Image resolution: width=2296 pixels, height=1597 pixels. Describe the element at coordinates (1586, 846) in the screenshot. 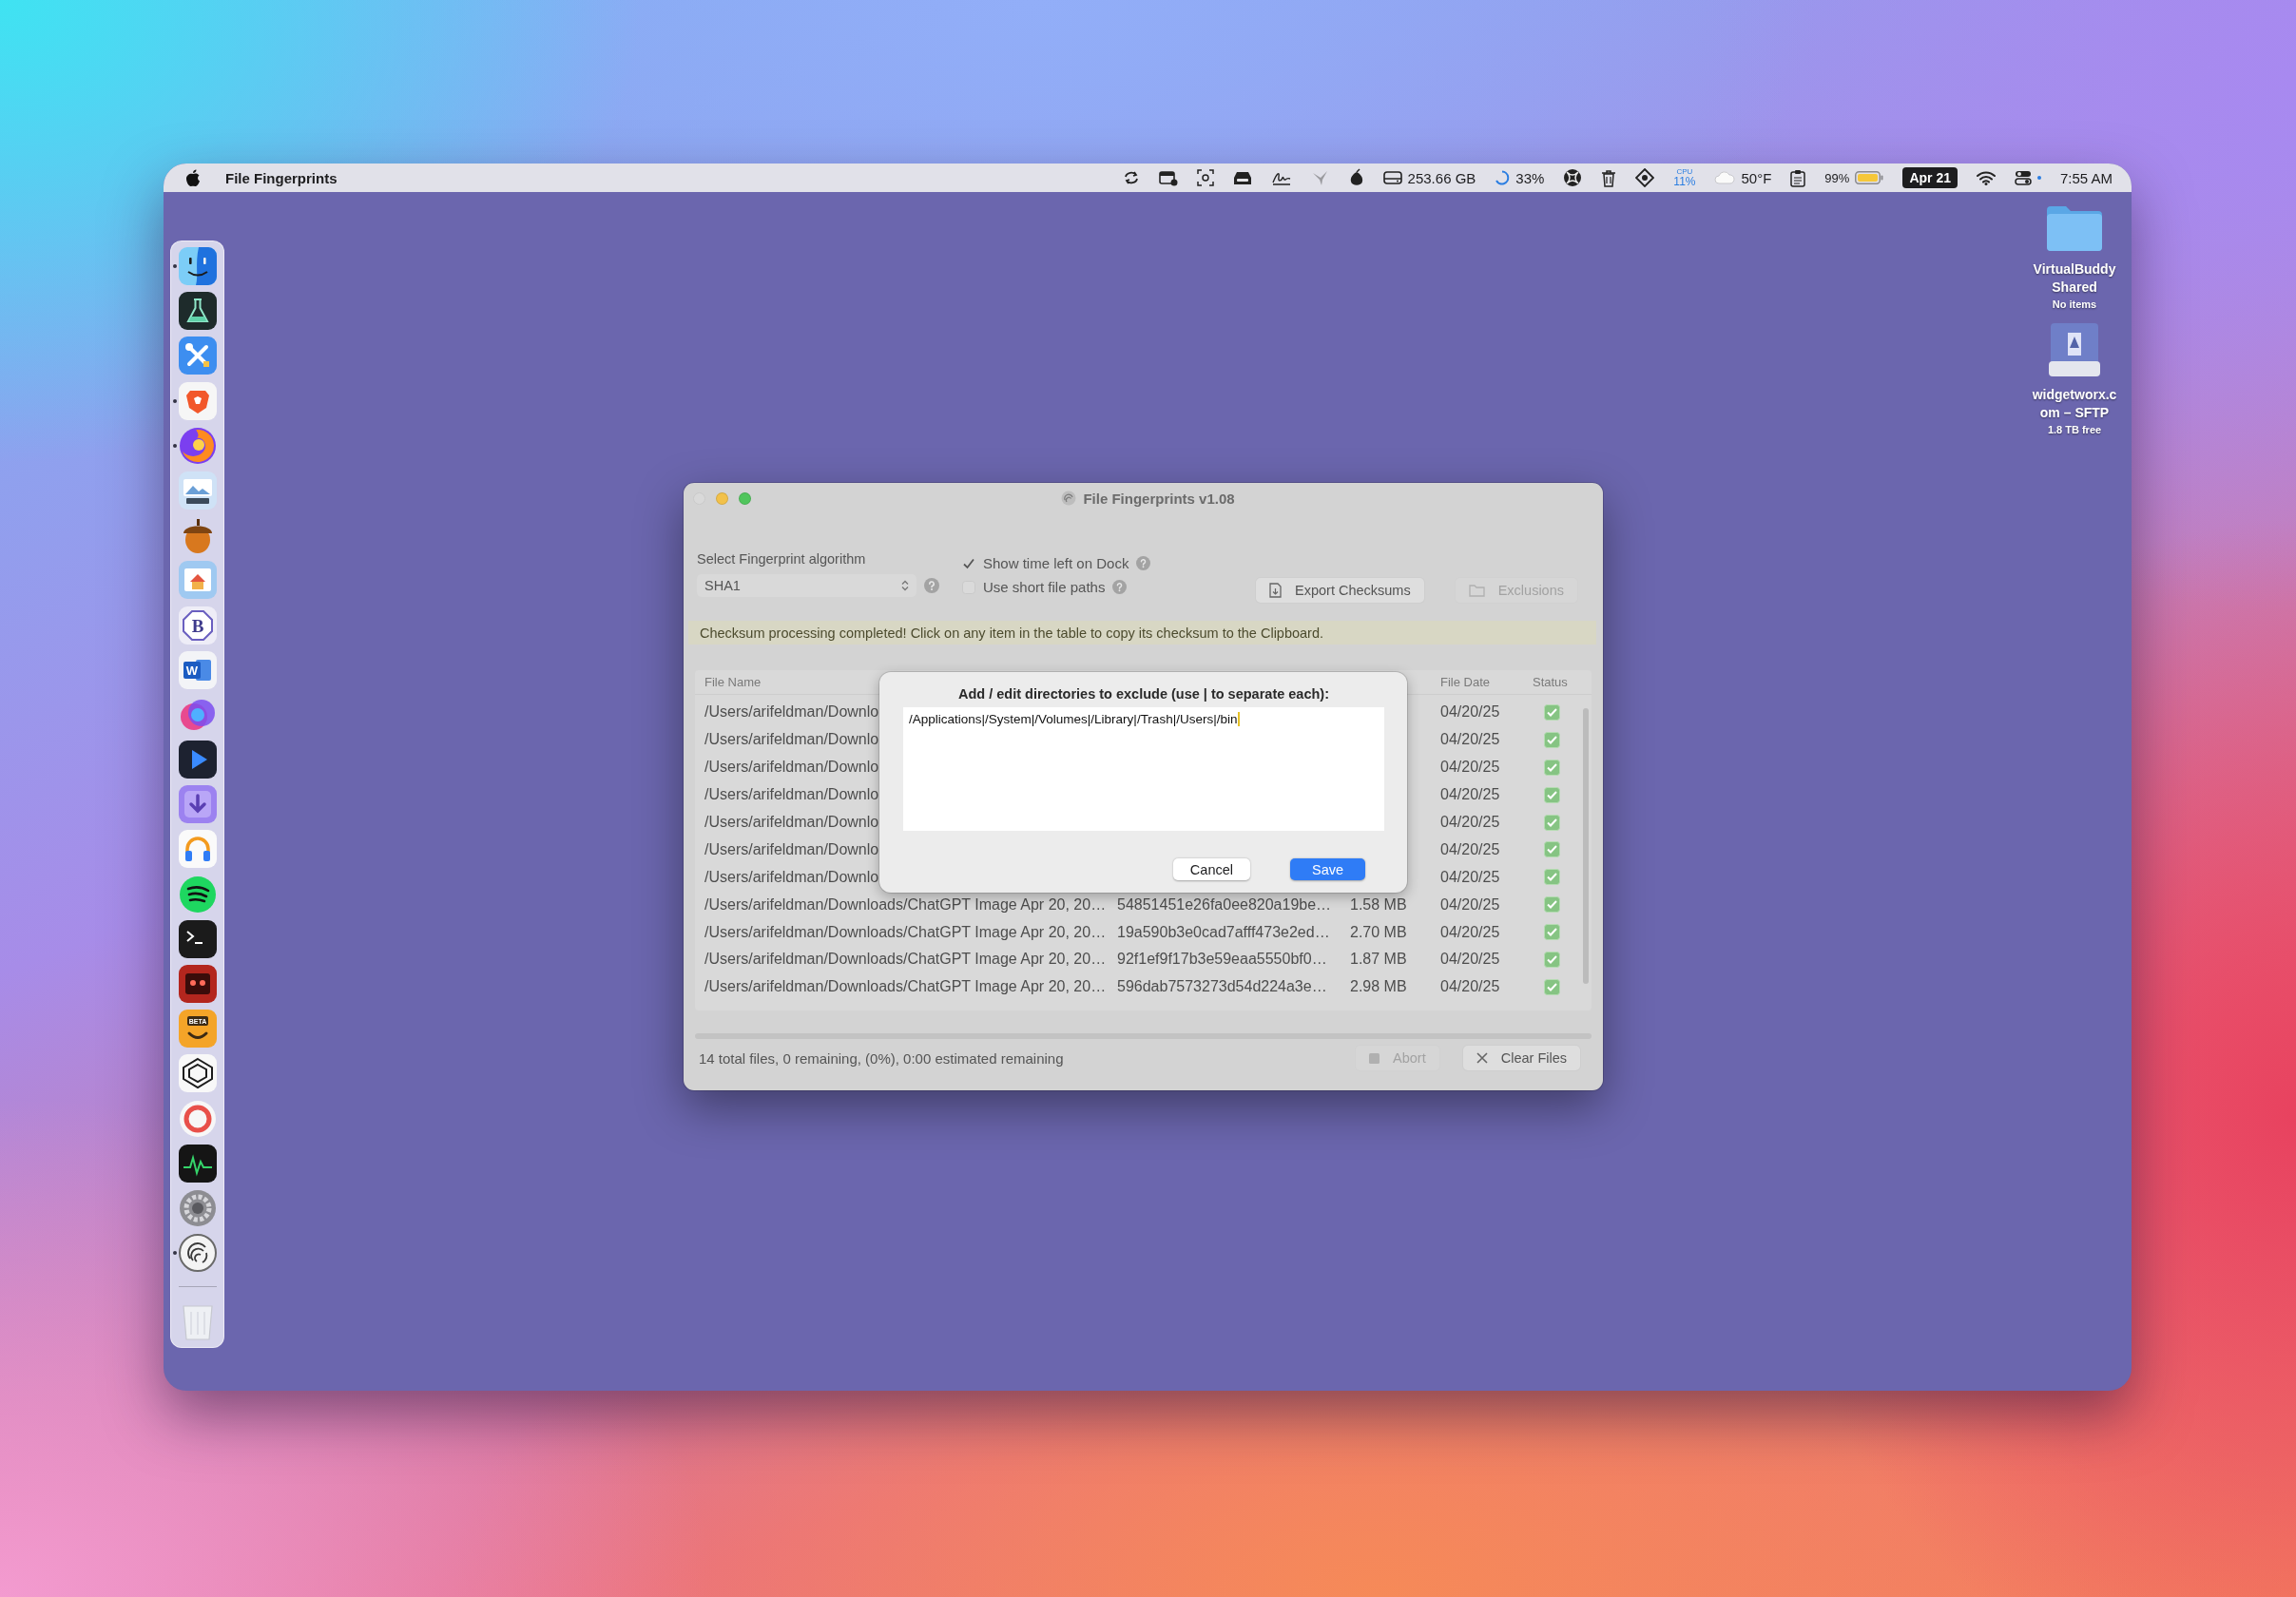

I see `scrollbar-thumb` at that location.